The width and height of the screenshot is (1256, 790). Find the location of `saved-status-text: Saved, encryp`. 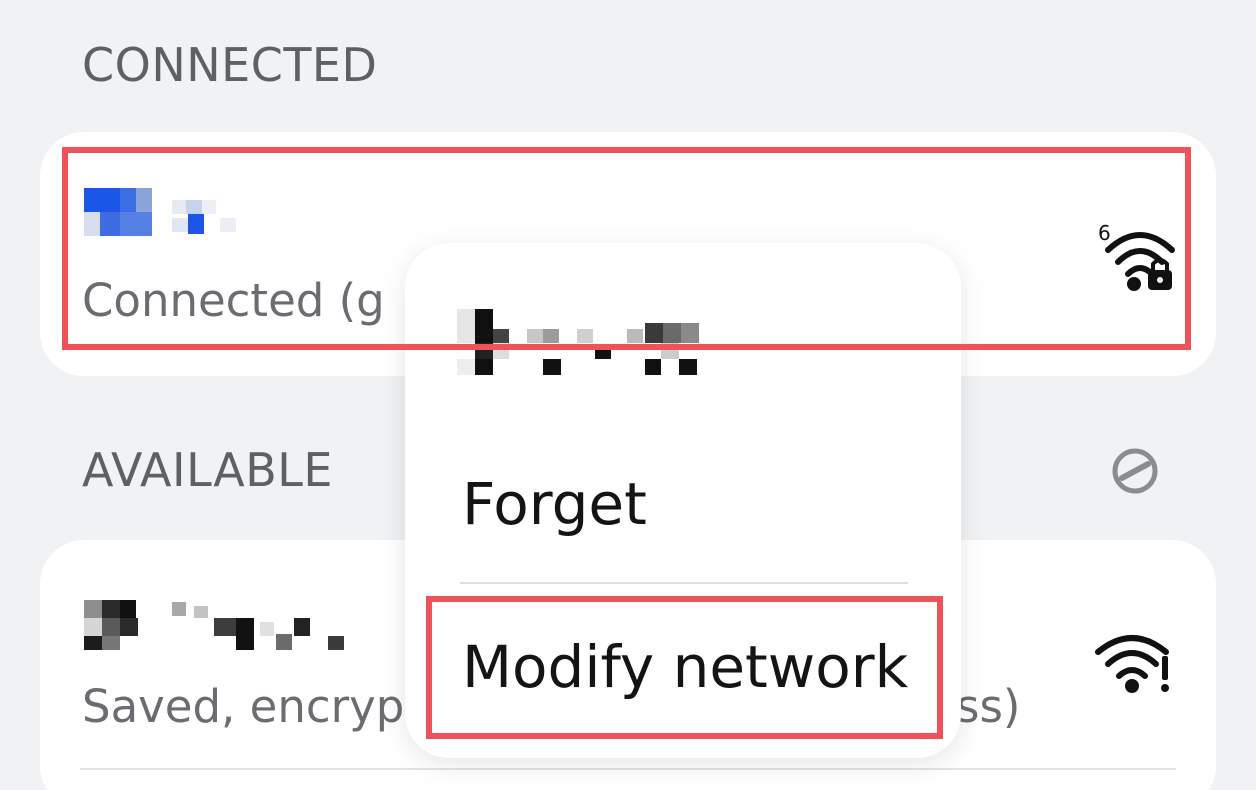

saved-status-text: Saved, encryp is located at coordinates (243, 706).